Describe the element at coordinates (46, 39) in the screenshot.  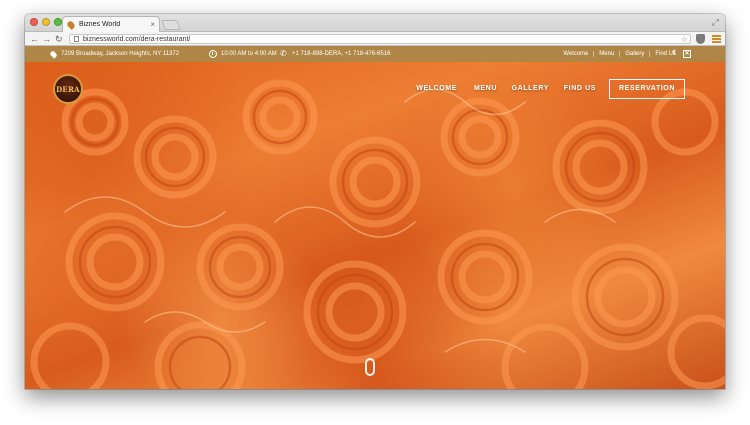
I see `forward-arrow-icon: →` at that location.